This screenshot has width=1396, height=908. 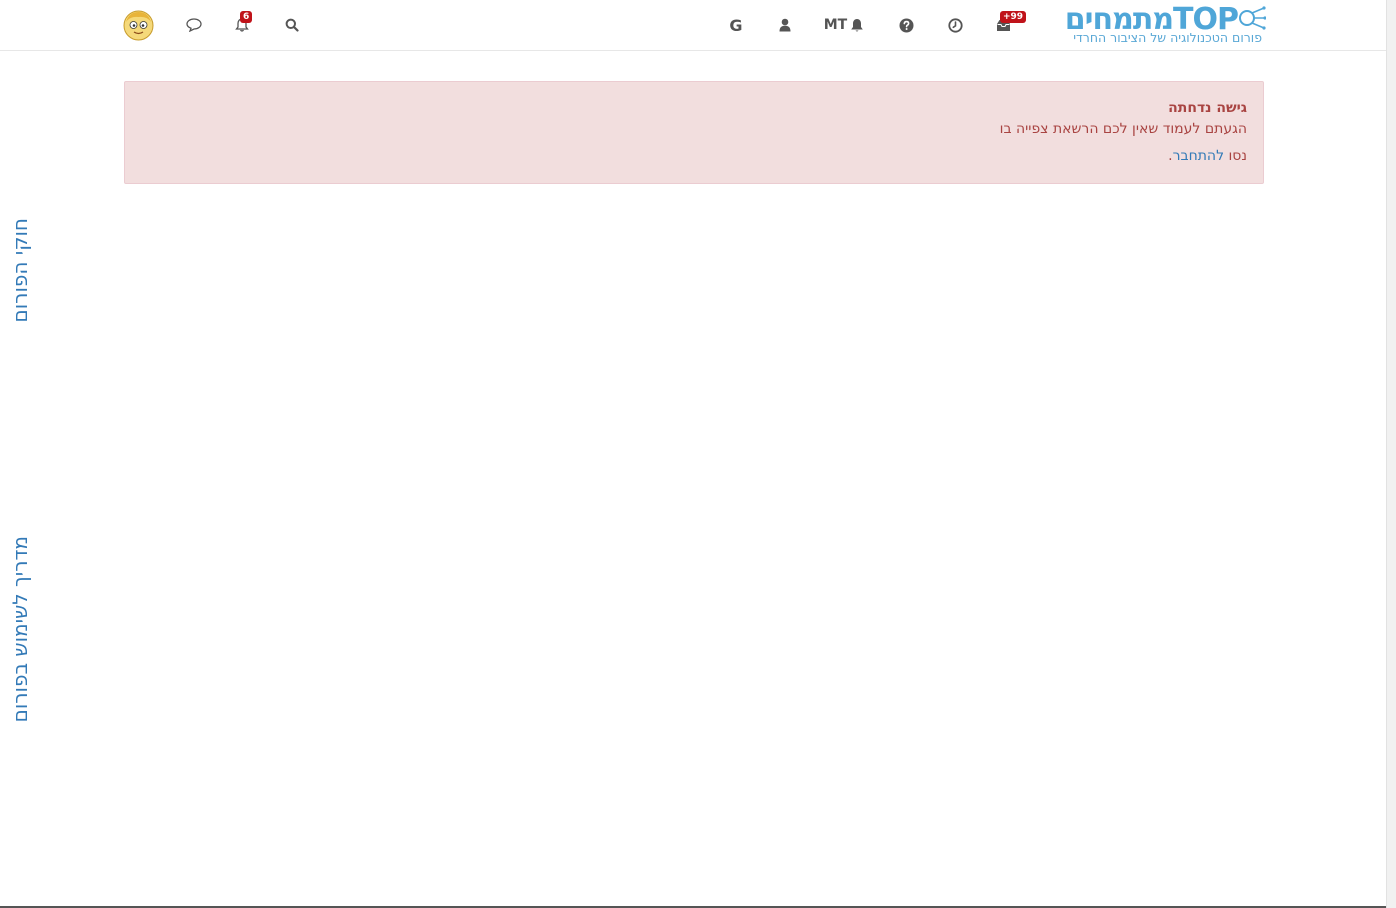 I want to click on user-icon, so click(x=785, y=25).